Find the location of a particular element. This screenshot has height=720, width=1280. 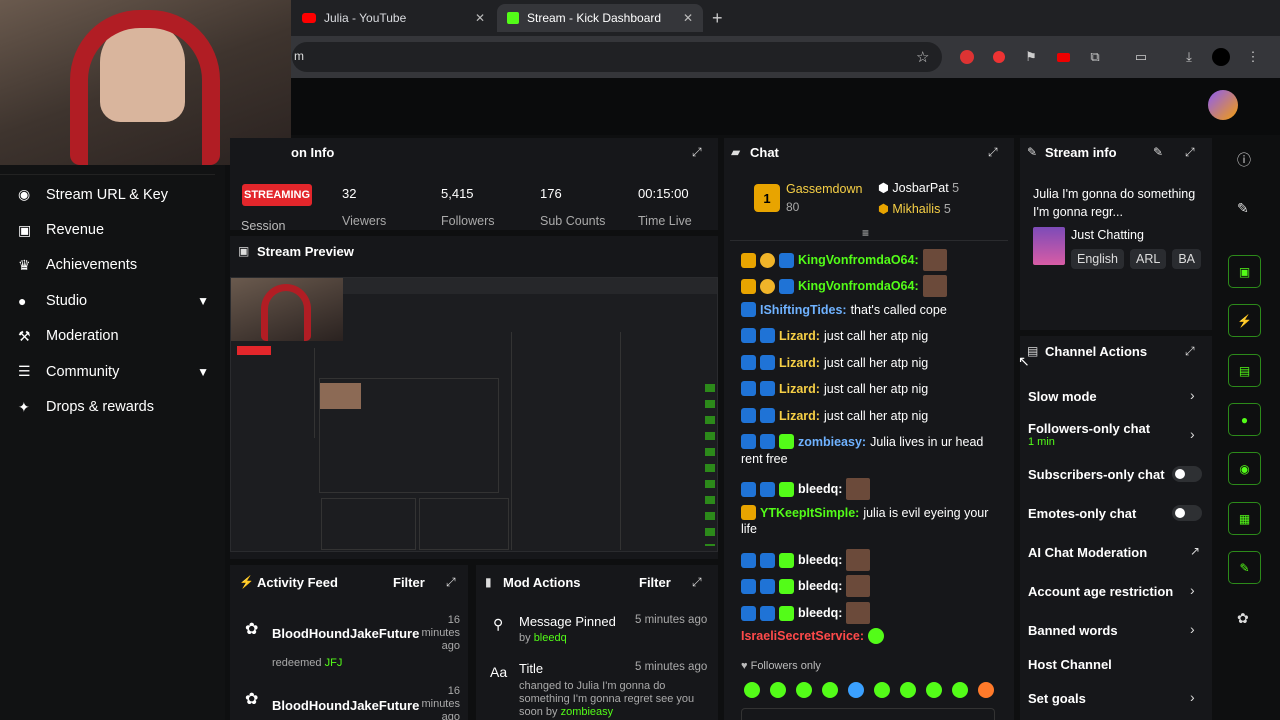

cast-icon: ▭ is located at coordinates (1141, 57).